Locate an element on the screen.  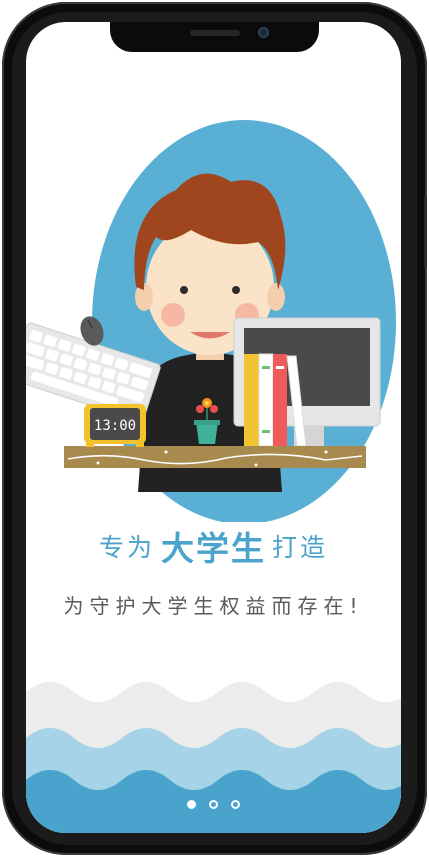
clock-time: 13:00 is located at coordinates (115, 426).